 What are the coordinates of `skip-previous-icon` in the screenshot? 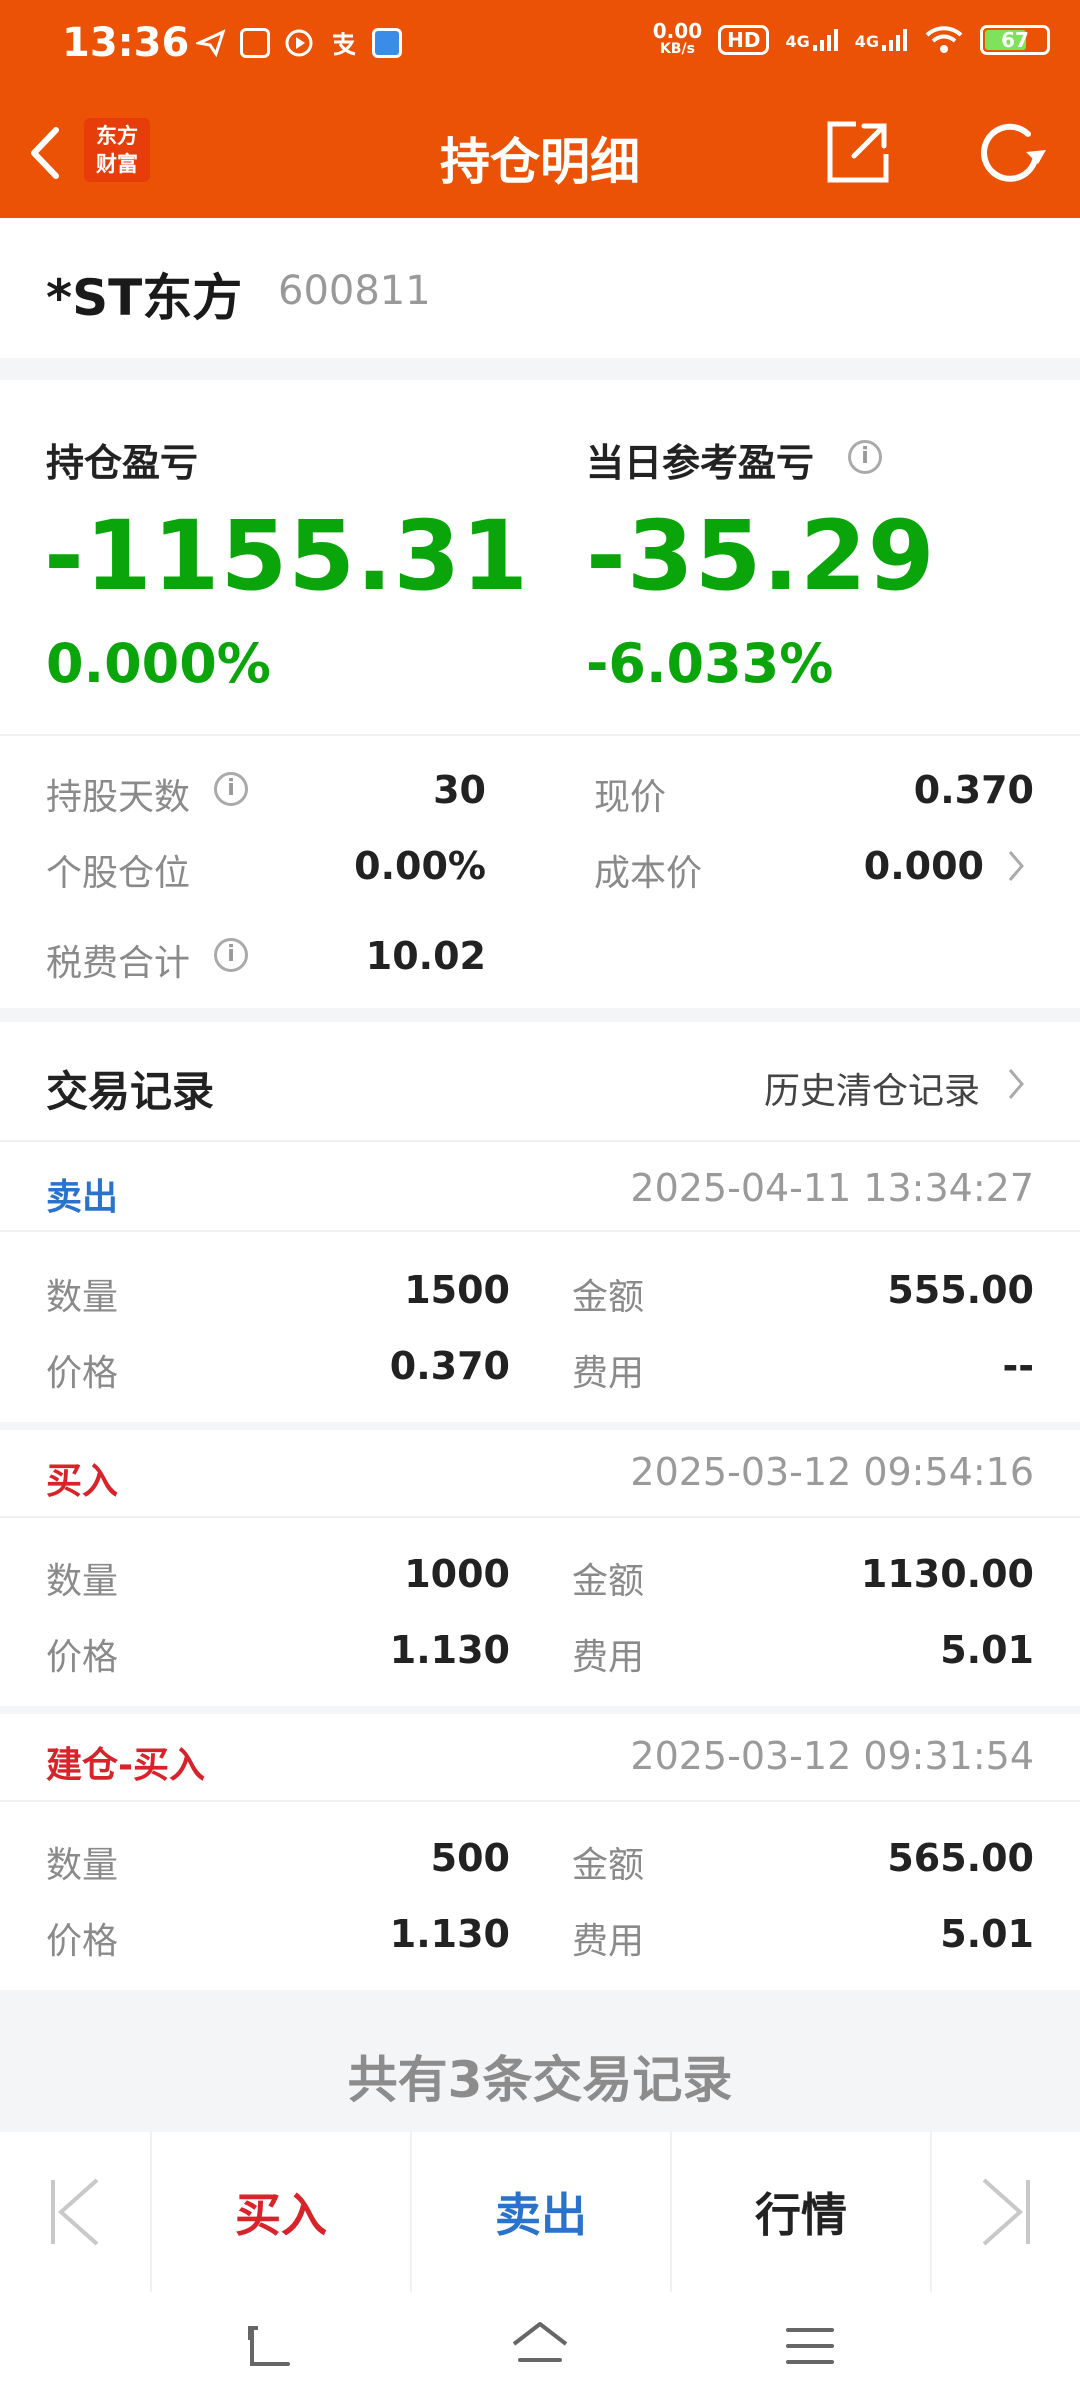 It's located at (75, 2212).